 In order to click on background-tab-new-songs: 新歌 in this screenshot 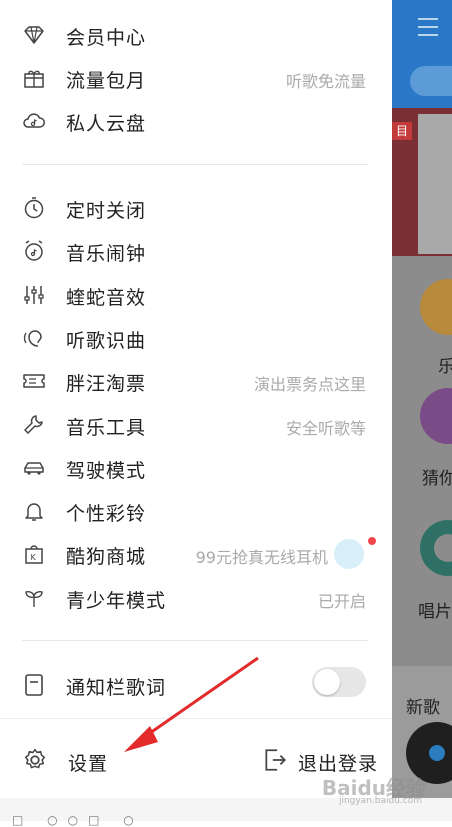, I will do `click(423, 705)`.